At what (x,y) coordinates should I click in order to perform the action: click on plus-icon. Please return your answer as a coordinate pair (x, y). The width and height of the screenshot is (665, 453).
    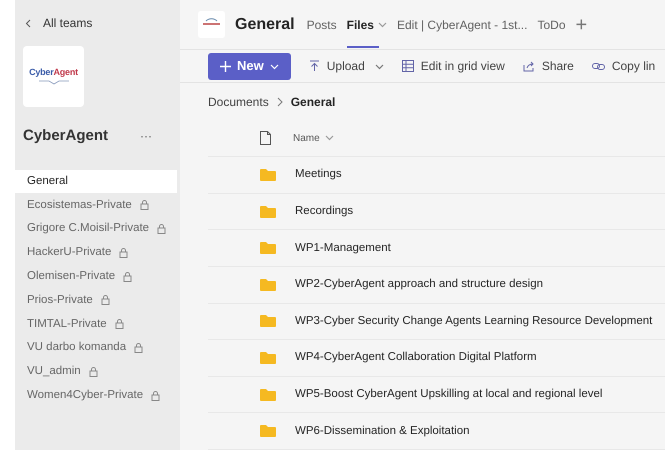
    Looking at the image, I should click on (225, 66).